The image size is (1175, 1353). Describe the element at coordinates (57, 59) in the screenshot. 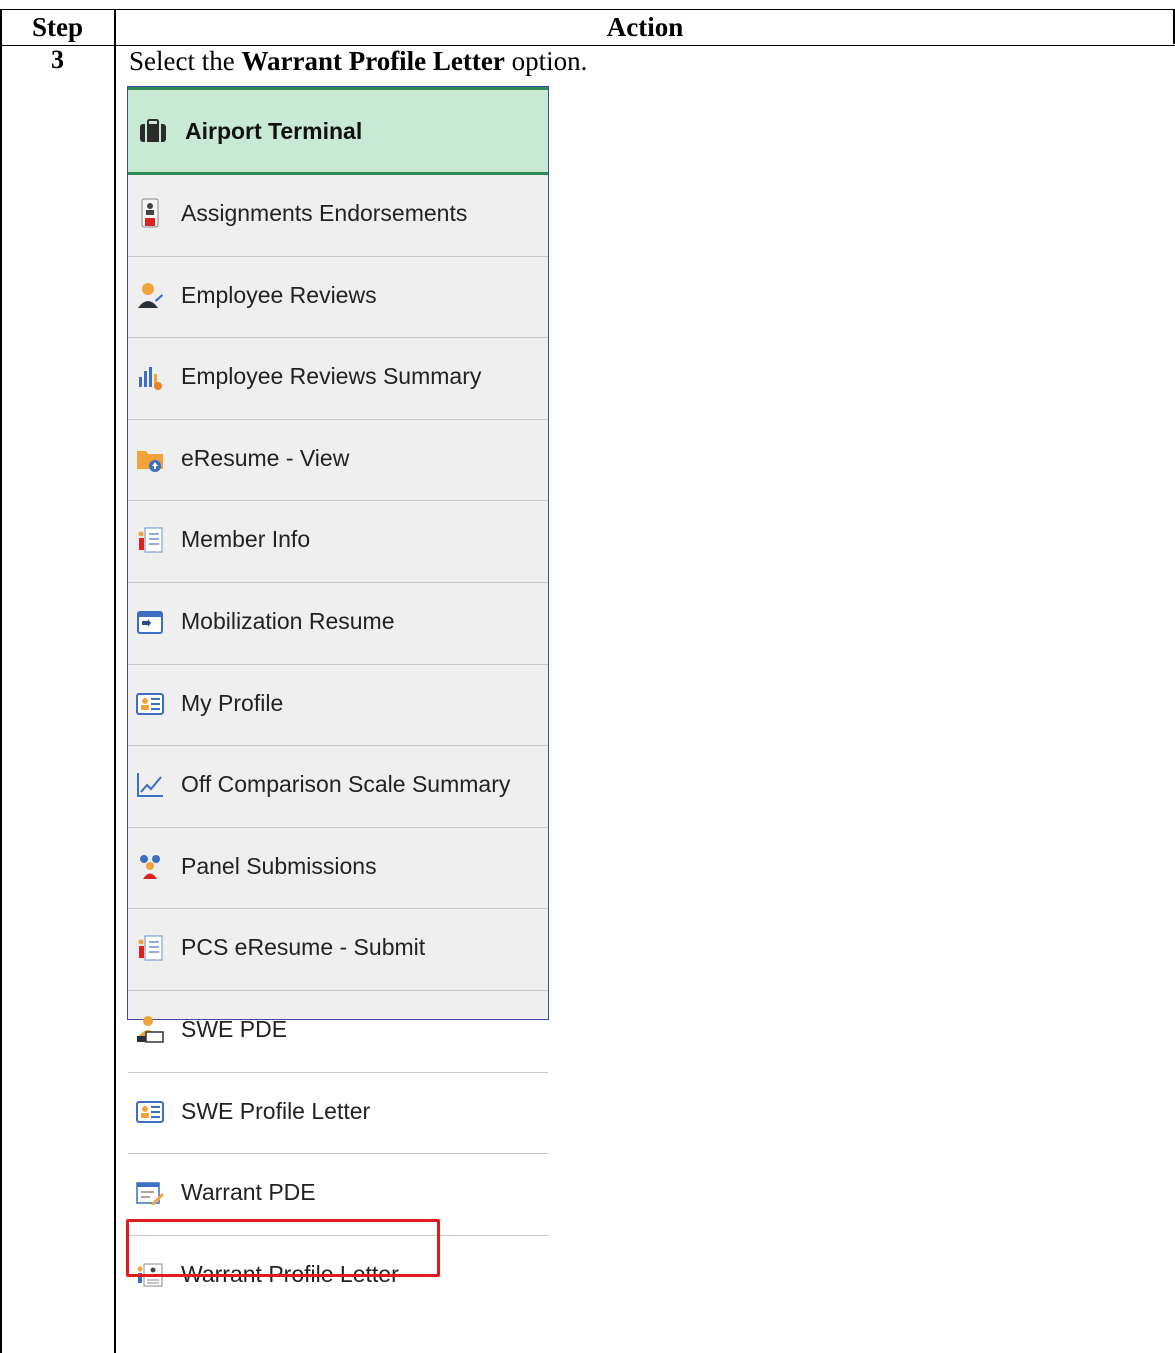

I see `step-number: 3` at that location.